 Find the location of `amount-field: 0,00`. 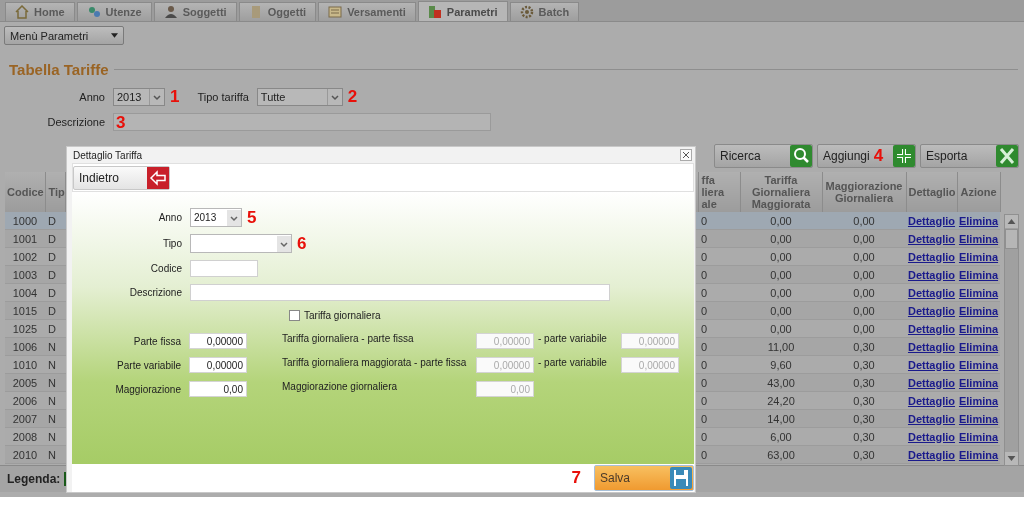

amount-field: 0,00 is located at coordinates (218, 389).